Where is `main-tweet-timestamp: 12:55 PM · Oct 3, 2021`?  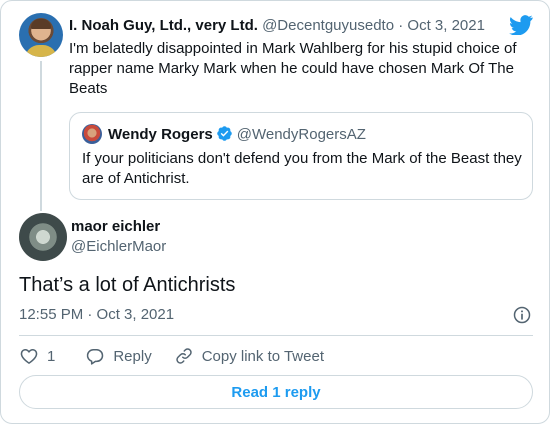
main-tweet-timestamp: 12:55 PM · Oct 3, 2021 is located at coordinates (96, 314).